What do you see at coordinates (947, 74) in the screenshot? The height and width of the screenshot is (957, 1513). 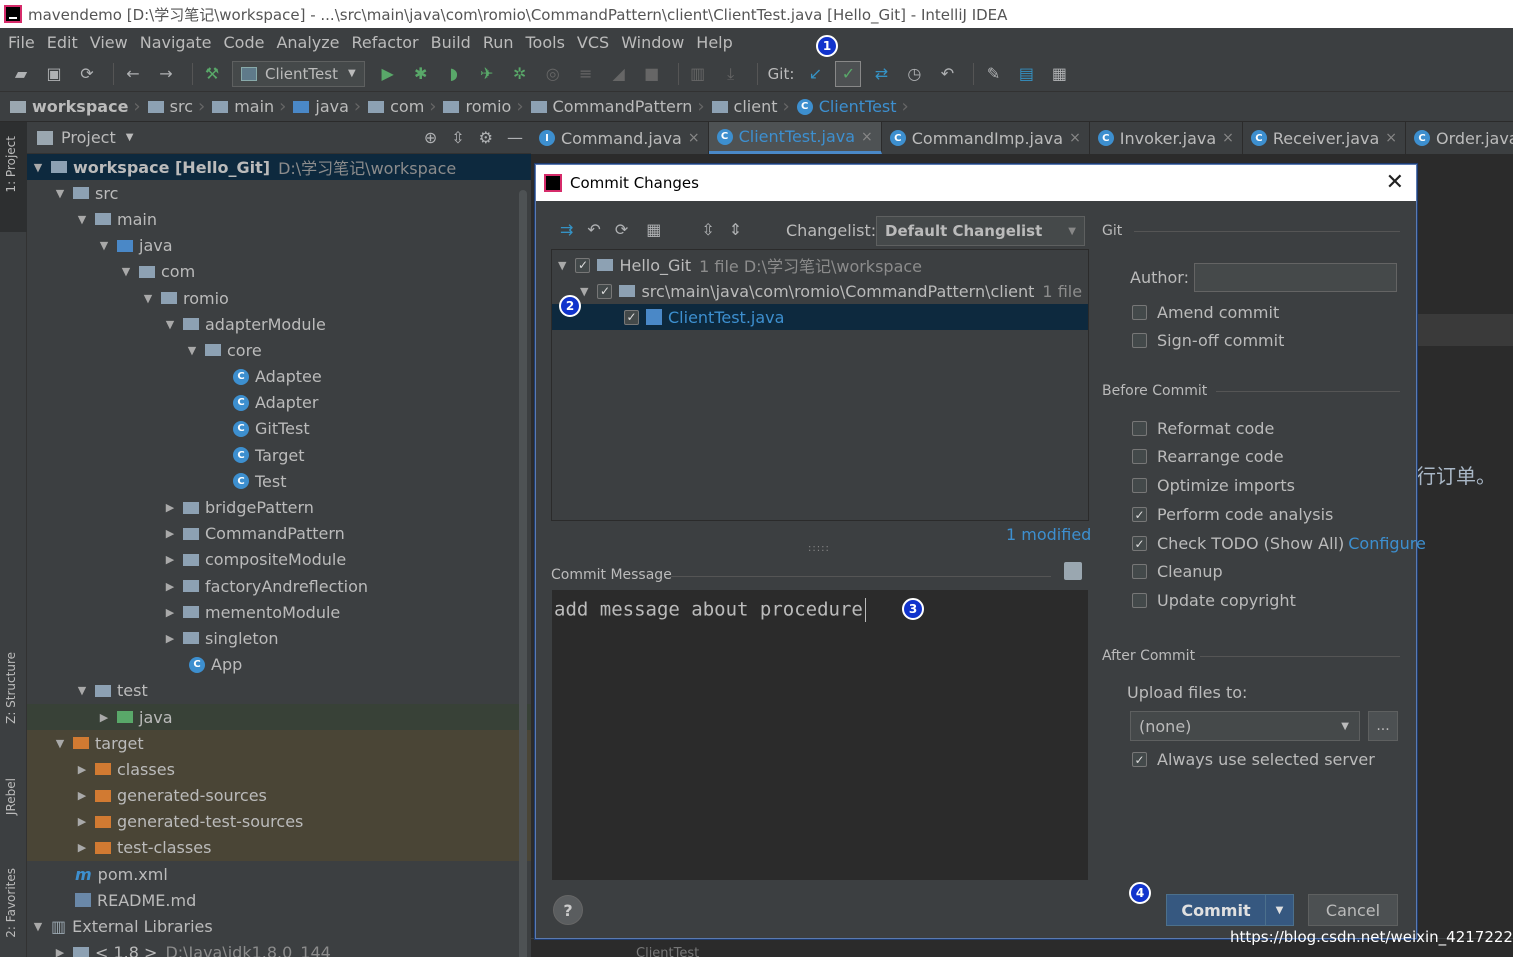 I see `vcs-rollback-icon: ↶` at bounding box center [947, 74].